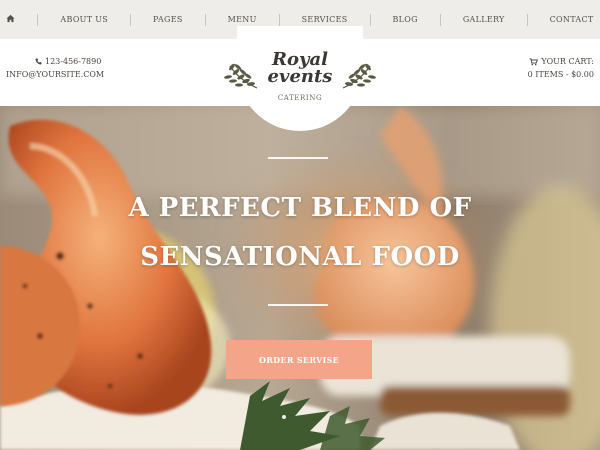 This screenshot has width=600, height=450. Describe the element at coordinates (84, 19) in the screenshot. I see `nav-item-about-us: ABOUT US` at that location.